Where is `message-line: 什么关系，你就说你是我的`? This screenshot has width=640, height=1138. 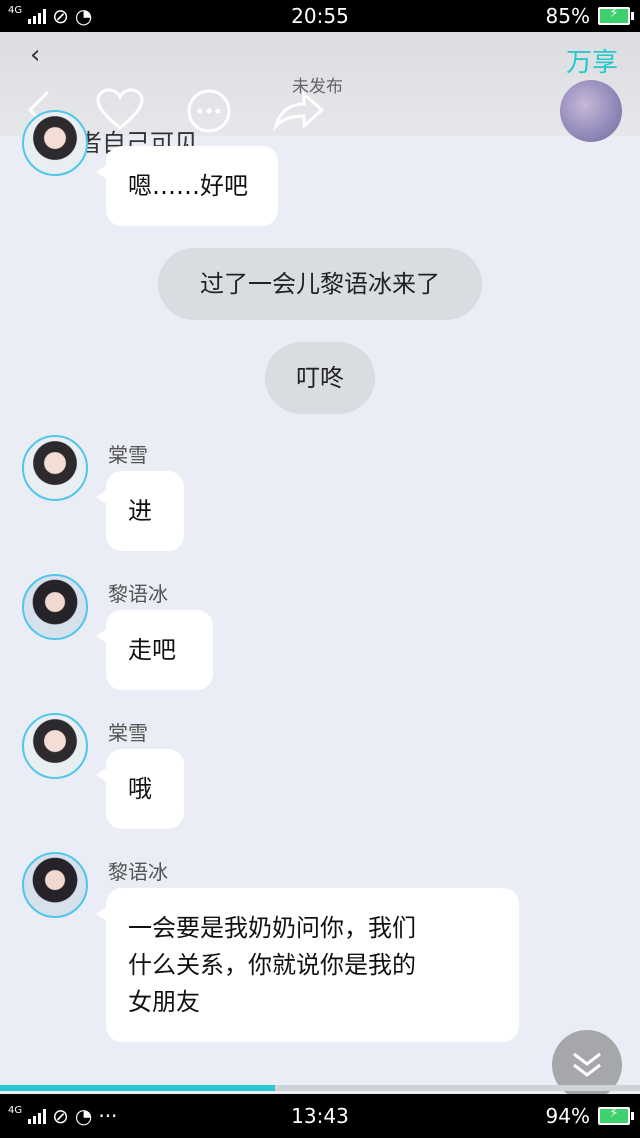 message-line: 什么关系，你就说你是我的 is located at coordinates (272, 965).